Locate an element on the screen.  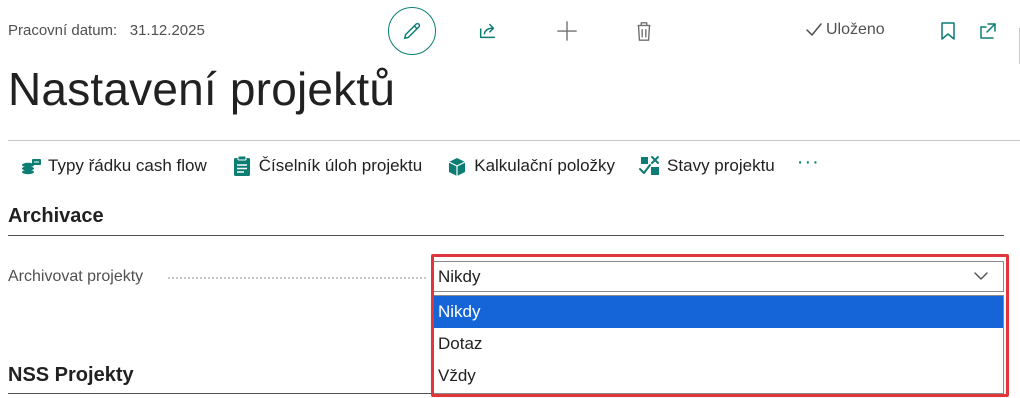
archive-projects-dropdown: Nikdy Dotaz Vždy is located at coordinates (718, 344).